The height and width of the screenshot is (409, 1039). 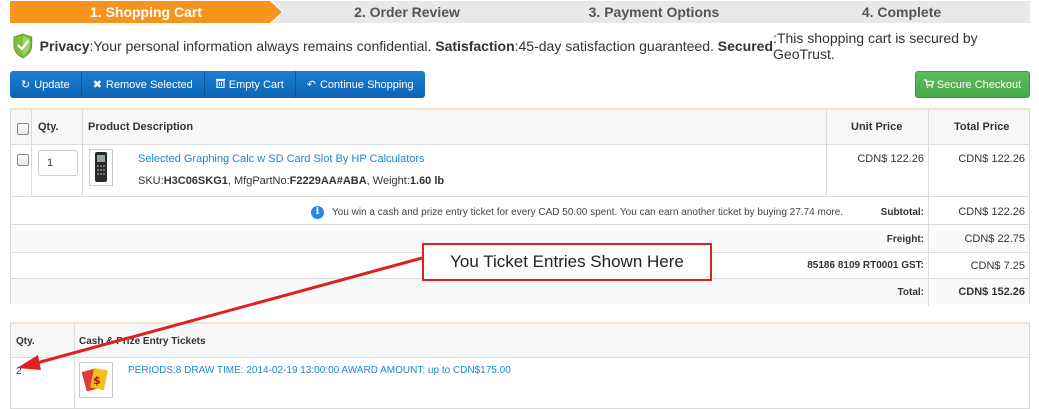 I want to click on annotation-callout: You Ticket Entries Shown Here, so click(x=567, y=262).